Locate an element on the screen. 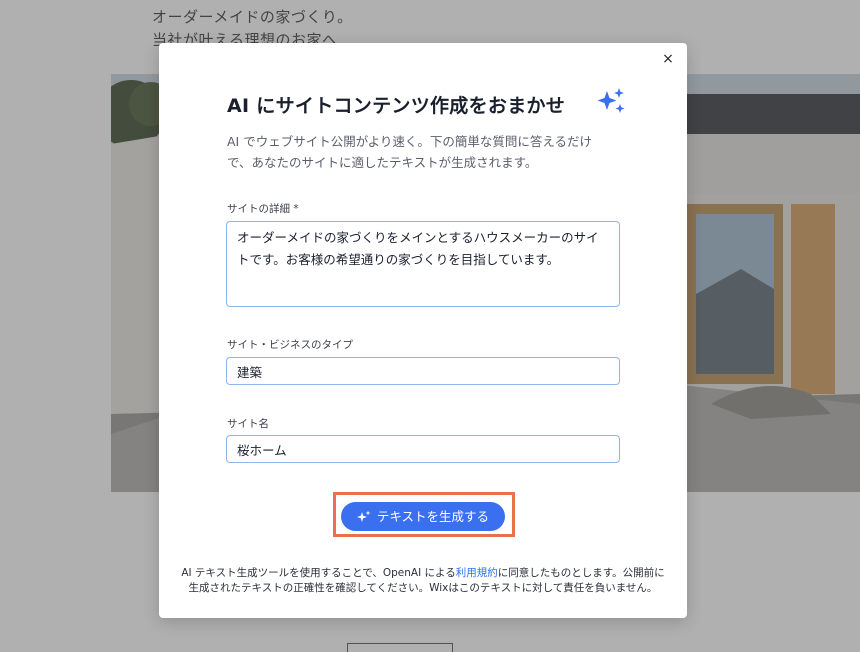 Image resolution: width=860 pixels, height=652 pixels. terms-link: 利用規約 is located at coordinates (477, 573).